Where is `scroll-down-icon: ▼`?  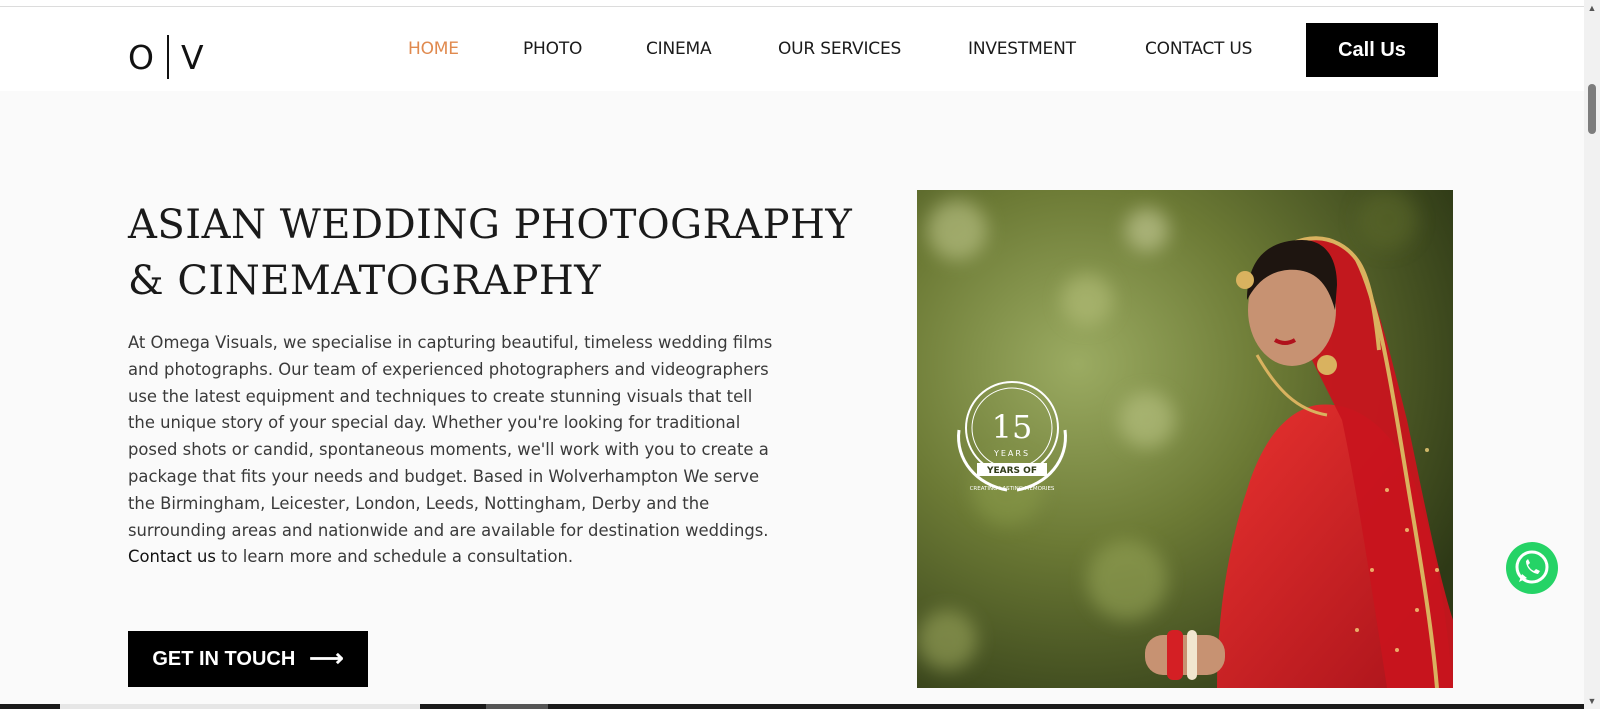
scroll-down-icon: ▼ is located at coordinates (1592, 701).